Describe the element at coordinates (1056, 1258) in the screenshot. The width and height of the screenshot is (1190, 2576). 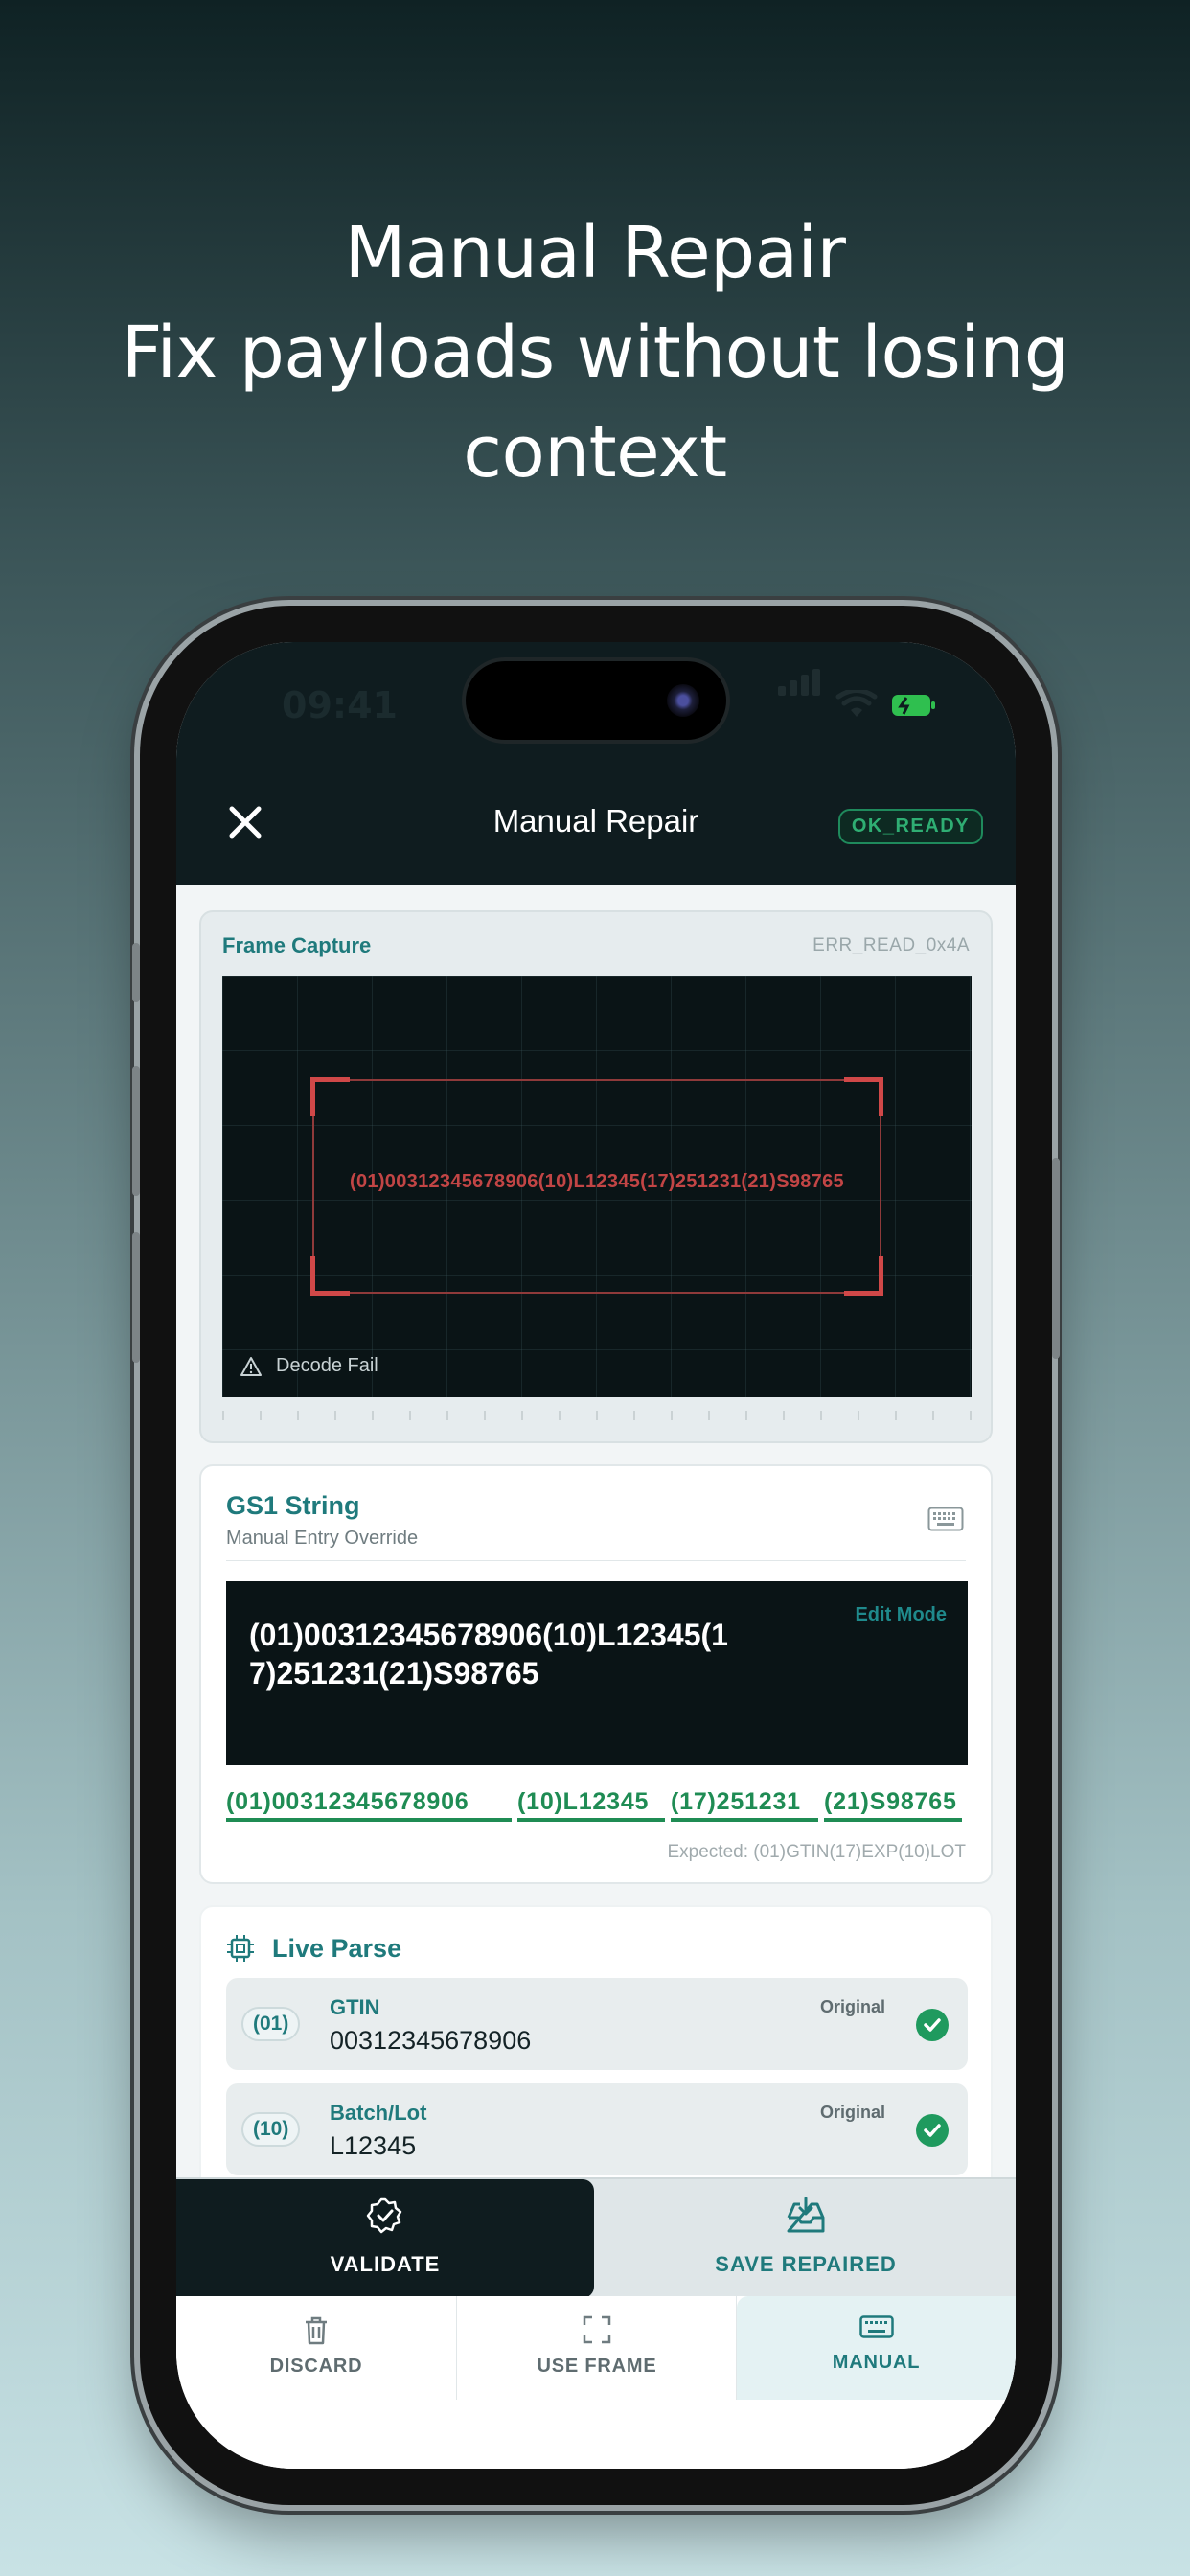
I see `phone-power-button` at that location.